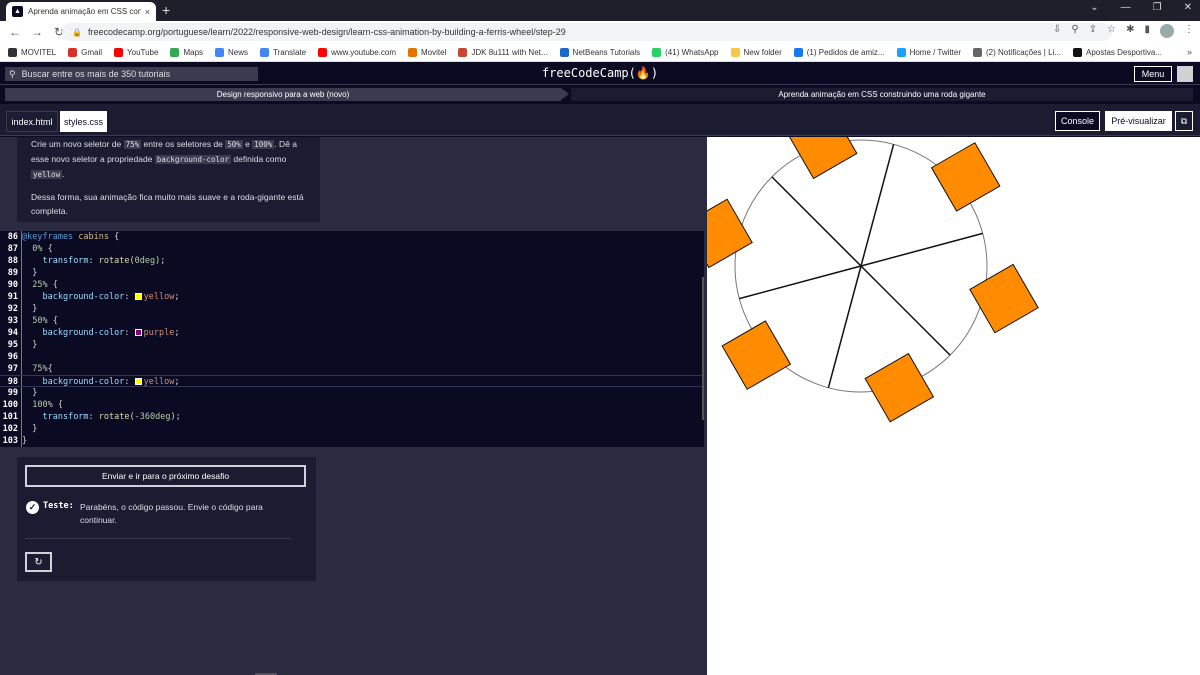 This screenshot has width=1200, height=675. I want to click on line-number: 87, so click(12, 249).